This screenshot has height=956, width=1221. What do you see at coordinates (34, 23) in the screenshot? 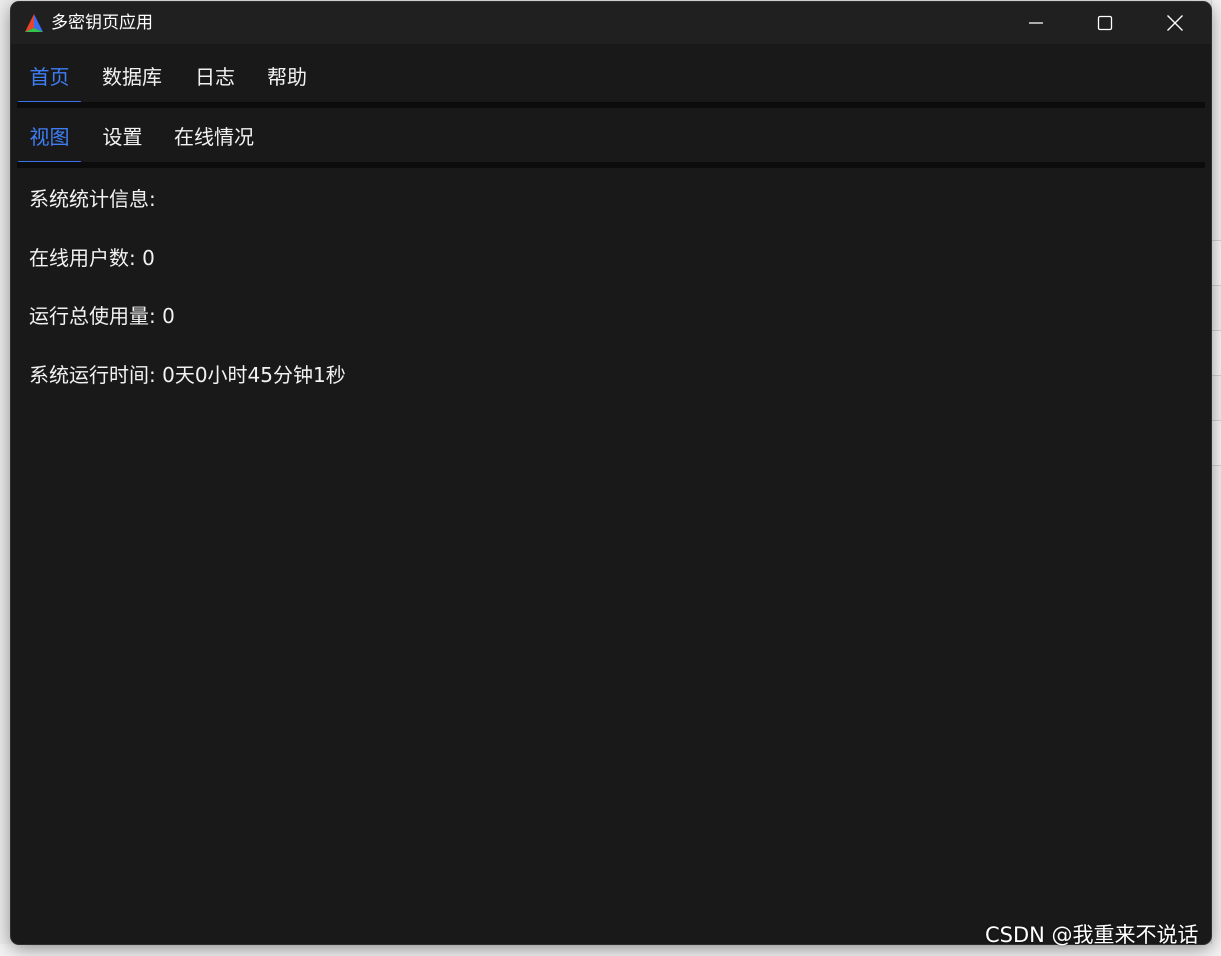
I see `app-logo-icon` at bounding box center [34, 23].